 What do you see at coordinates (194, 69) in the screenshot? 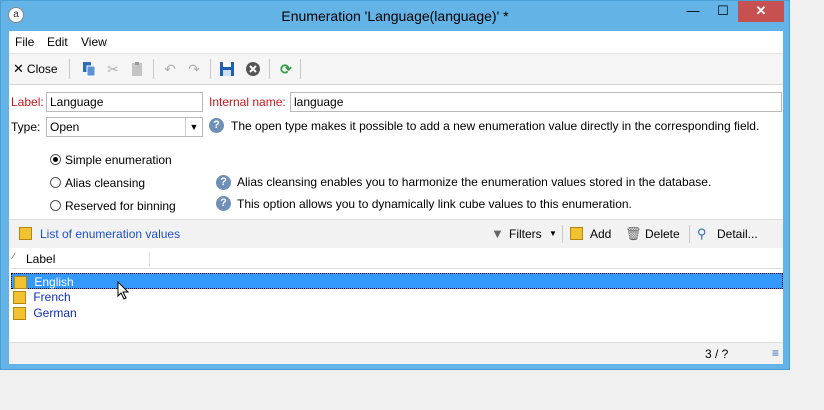
I see `redo-icon: ↷` at bounding box center [194, 69].